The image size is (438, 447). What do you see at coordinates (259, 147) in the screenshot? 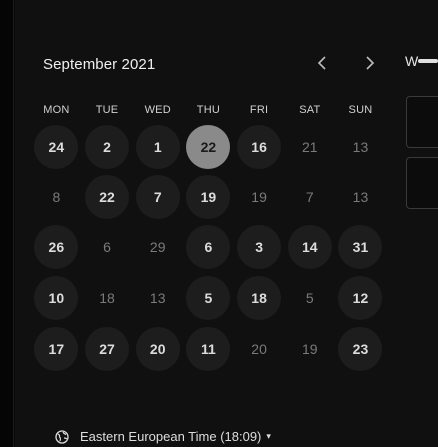
I see `day-available: 16` at bounding box center [259, 147].